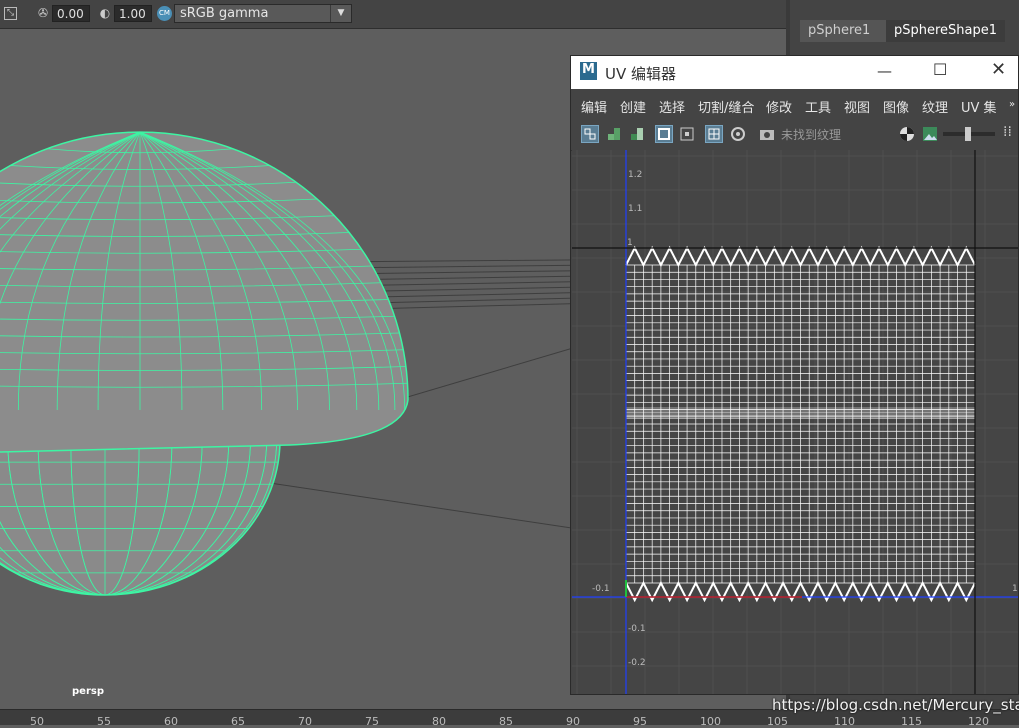  I want to click on axis-label-v-1: 1, so click(630, 243).